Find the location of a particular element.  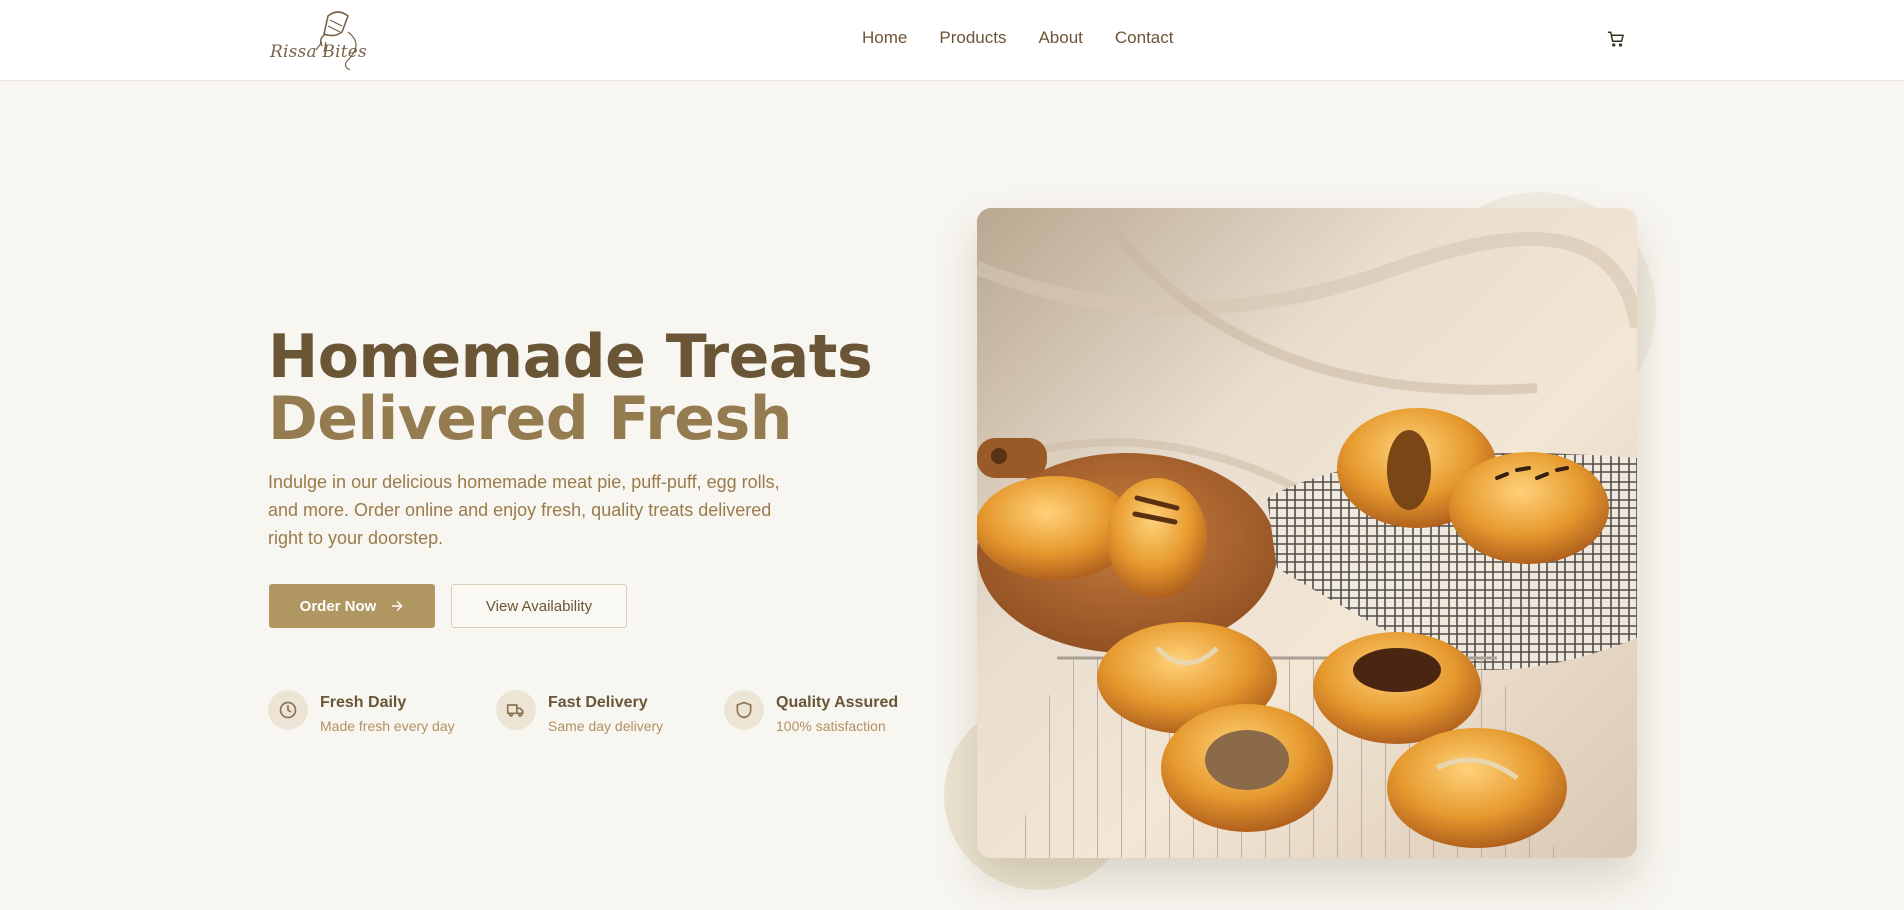

hero-title-line2: Delivered Fresh is located at coordinates (530, 419).